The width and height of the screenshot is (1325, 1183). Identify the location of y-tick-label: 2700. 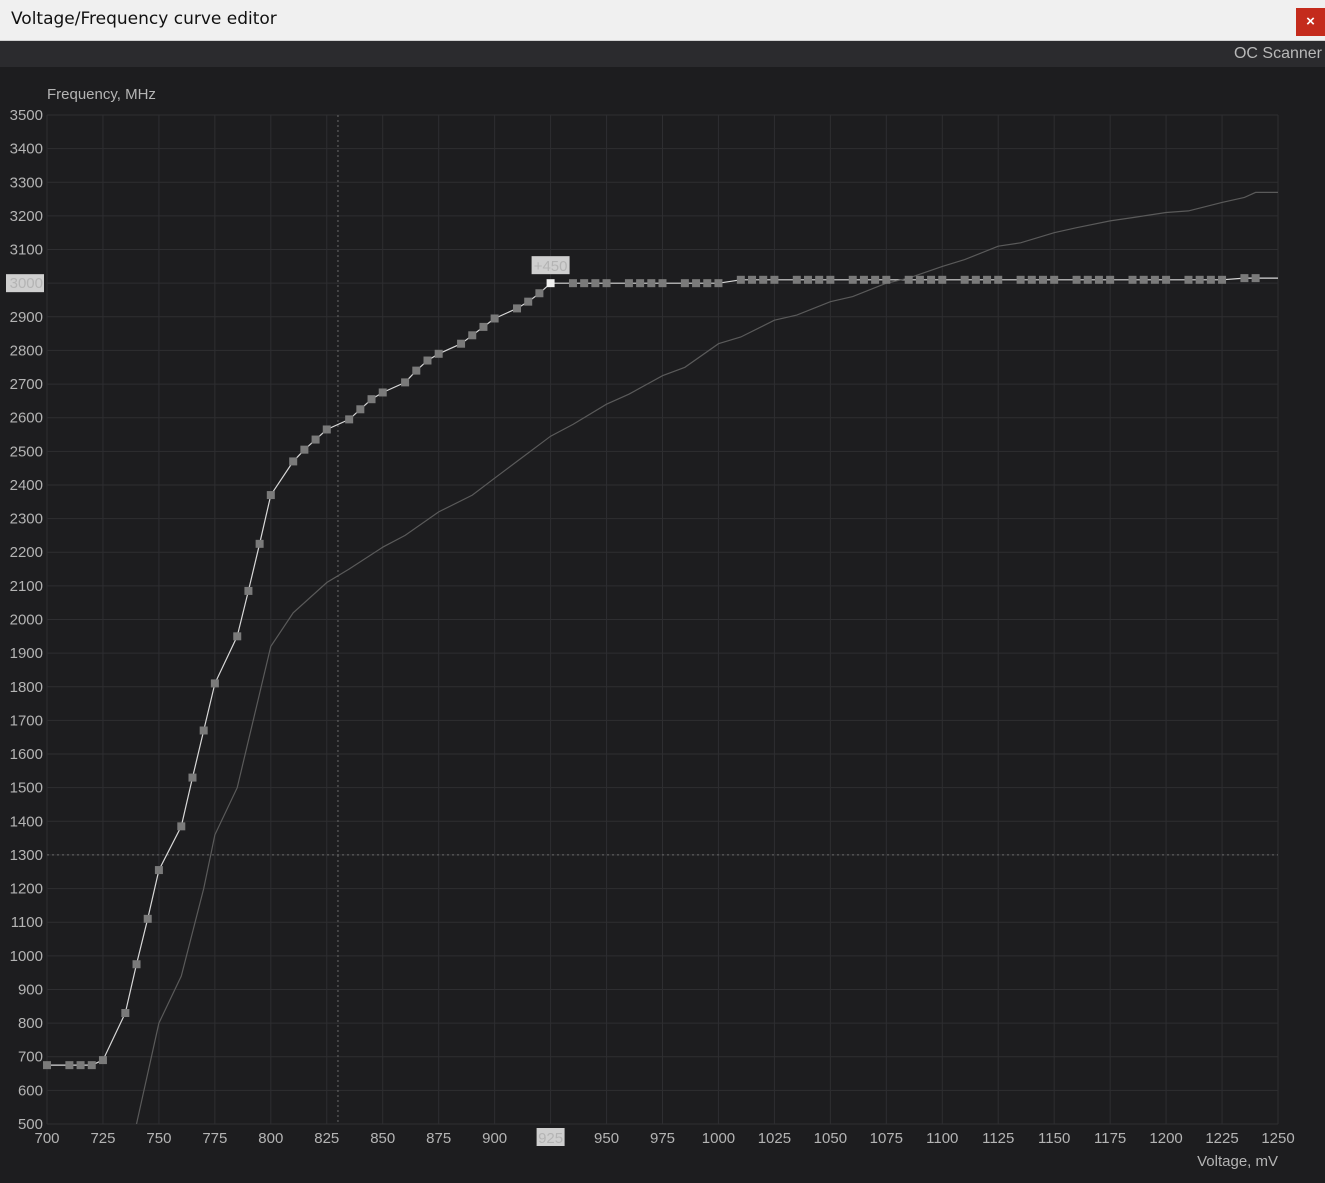
(26, 384).